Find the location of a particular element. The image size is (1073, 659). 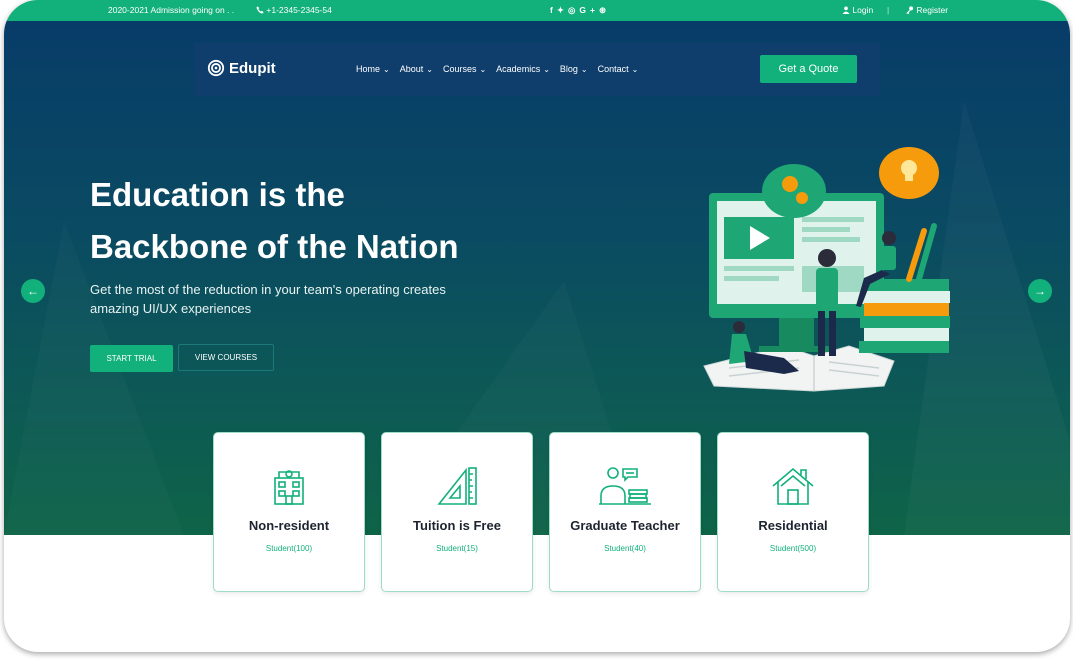

register-link: Register is located at coordinates (926, 10).